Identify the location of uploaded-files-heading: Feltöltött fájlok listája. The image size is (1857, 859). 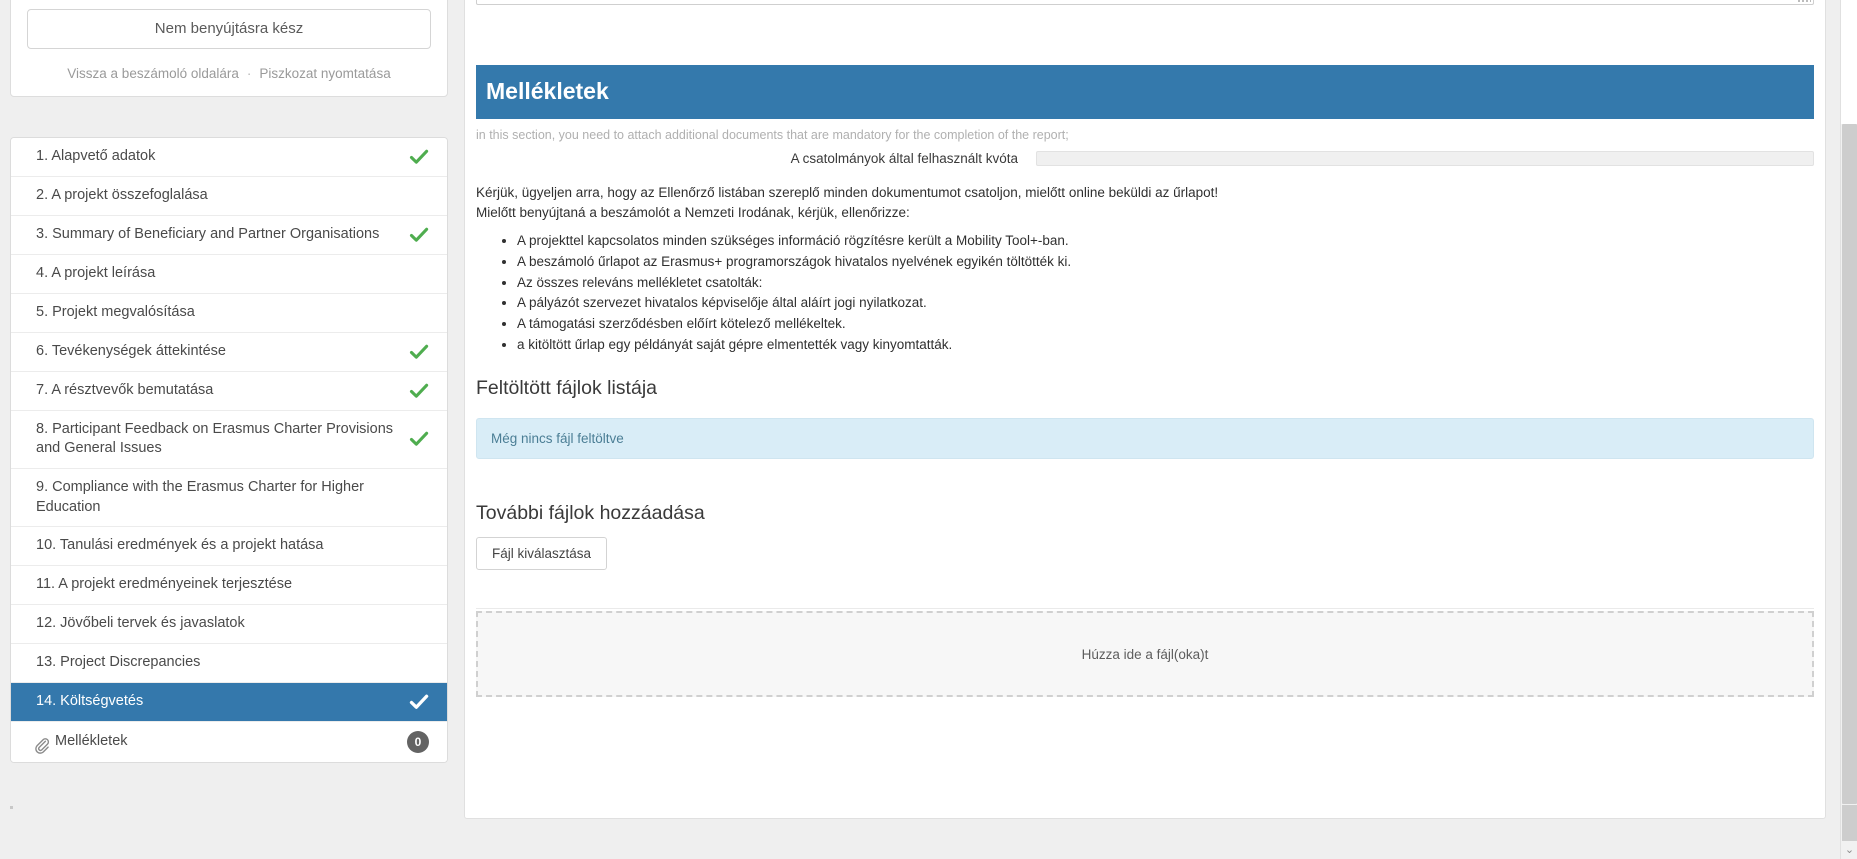
(566, 388).